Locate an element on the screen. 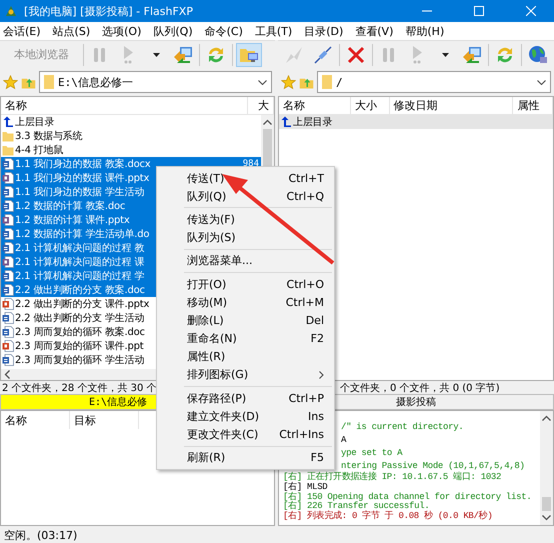 The height and width of the screenshot is (543, 554). file-name: 1.2 数据的计算 学生活动单.do is located at coordinates (82, 234).